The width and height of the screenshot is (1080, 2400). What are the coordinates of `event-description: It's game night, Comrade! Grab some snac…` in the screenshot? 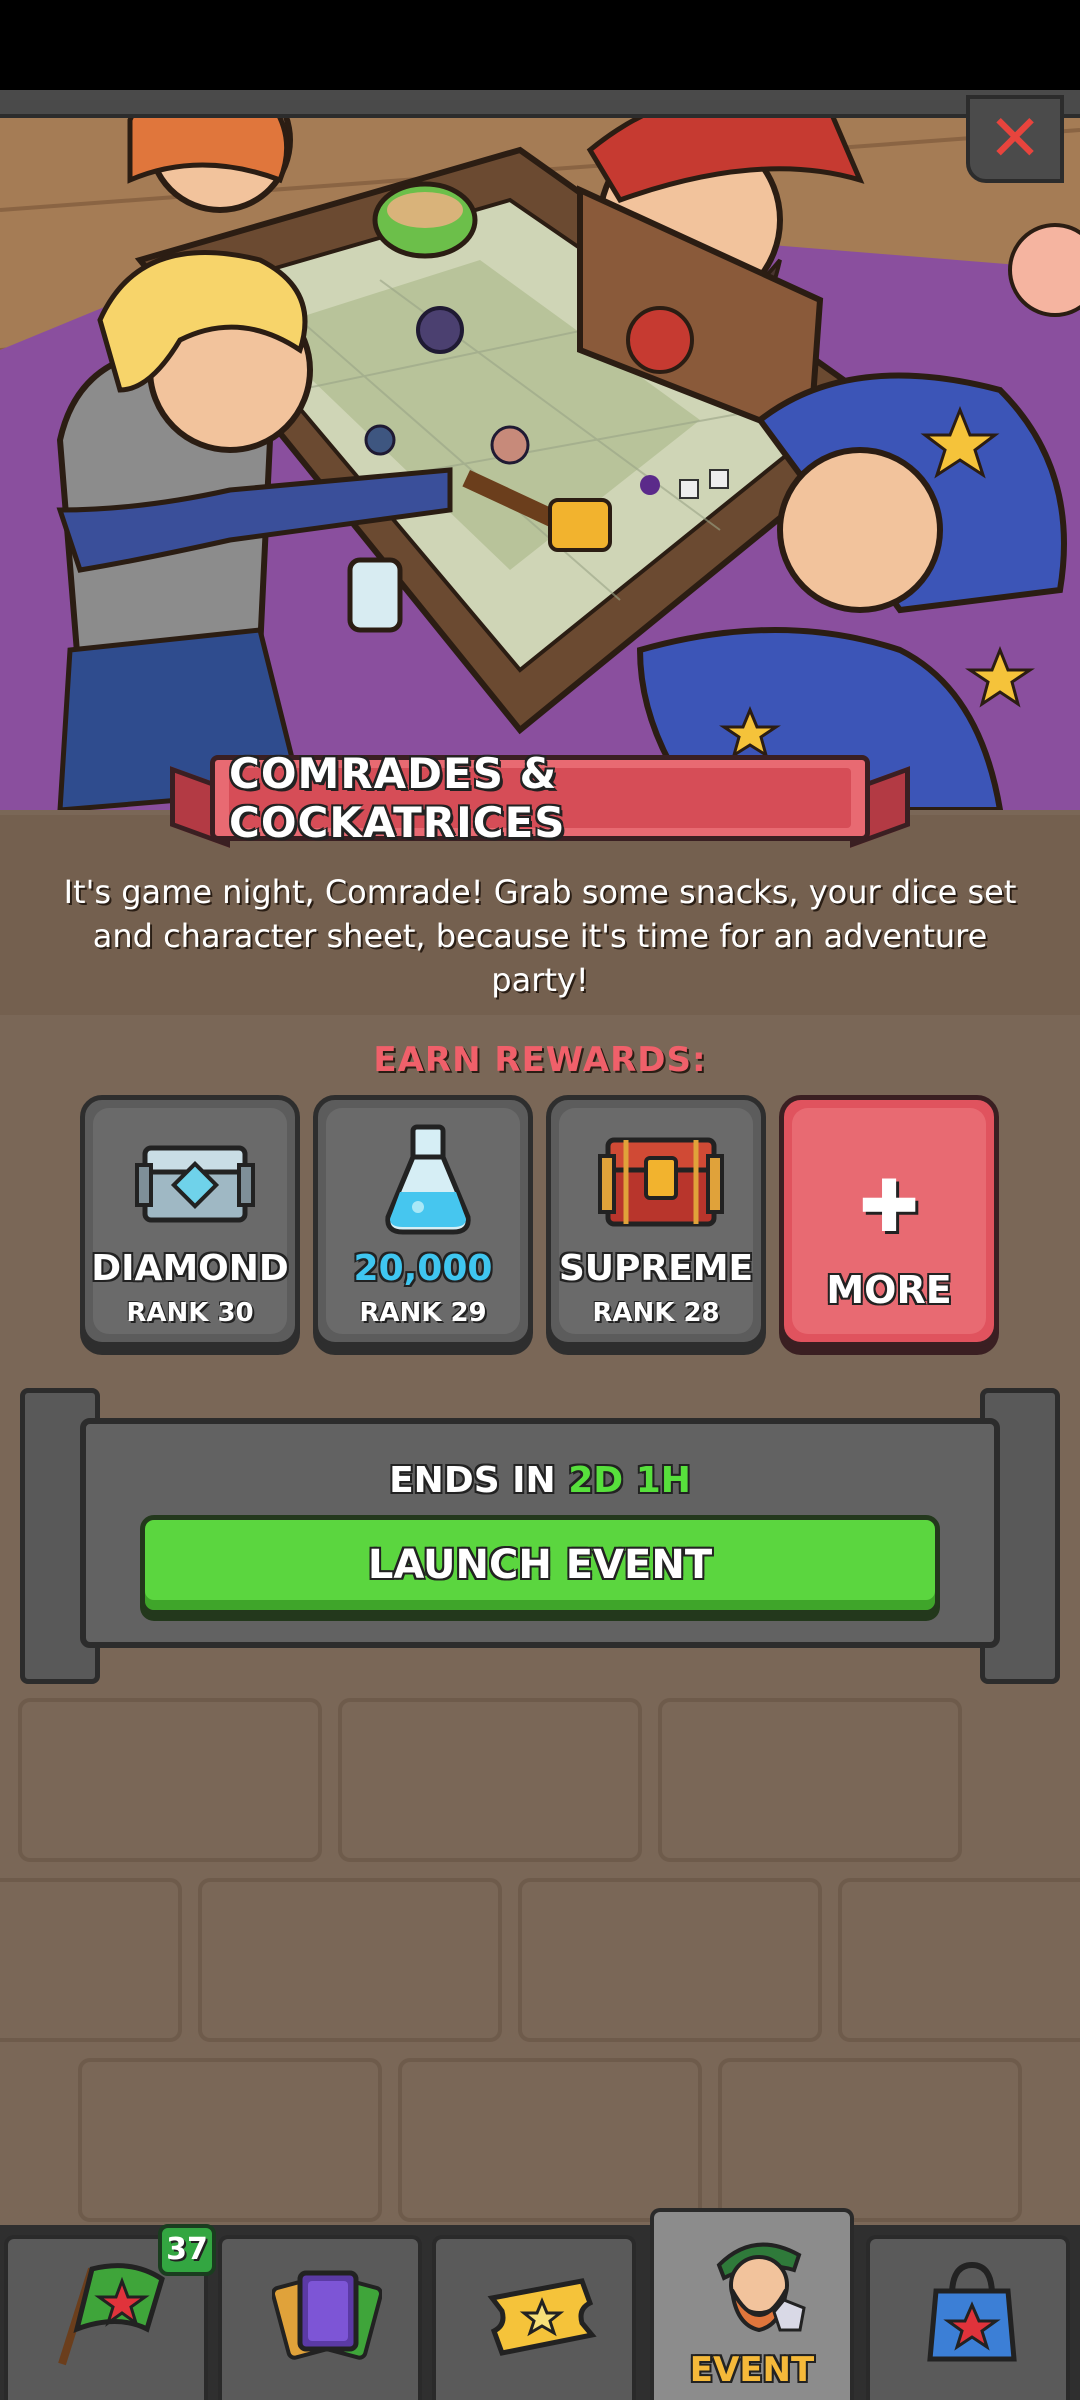 It's located at (540, 936).